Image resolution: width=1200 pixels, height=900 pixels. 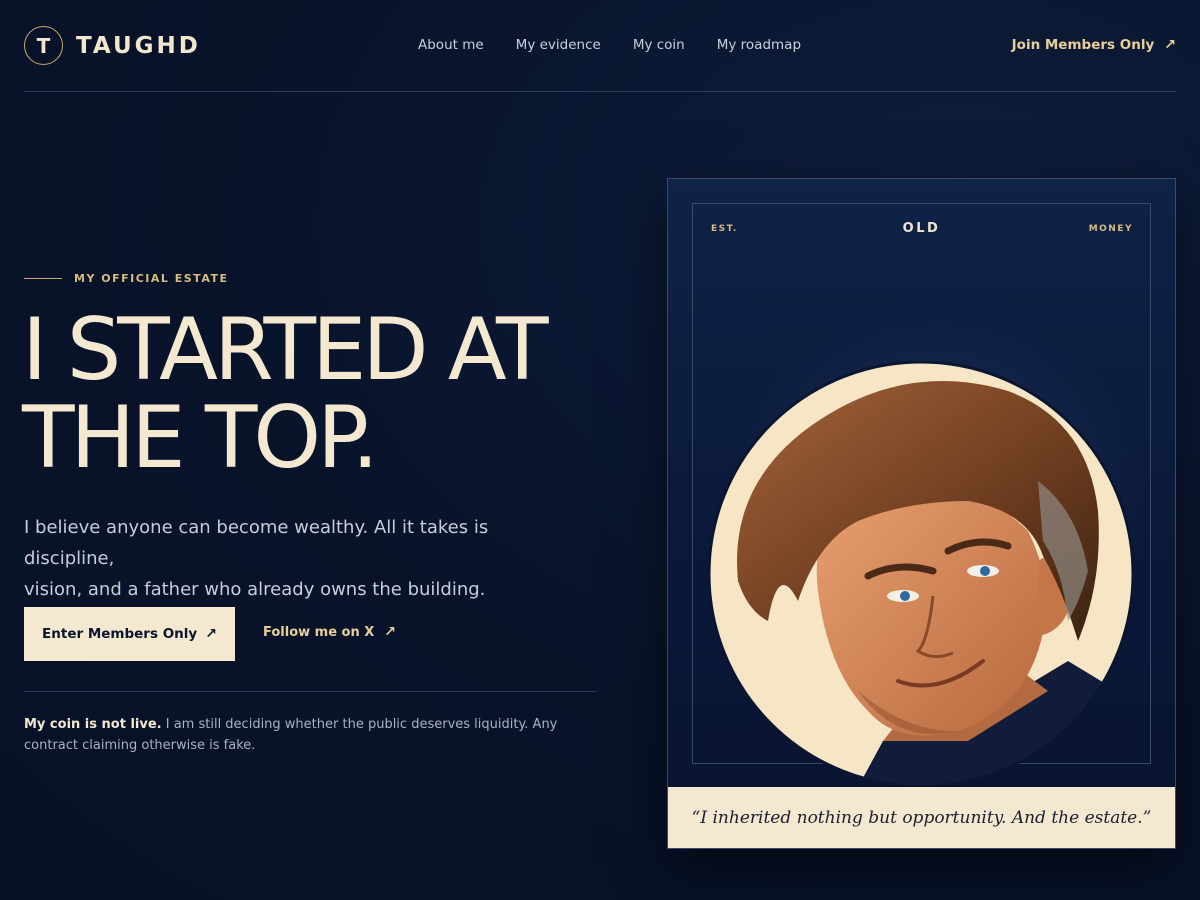 What do you see at coordinates (310, 691) in the screenshot?
I see `divider` at bounding box center [310, 691].